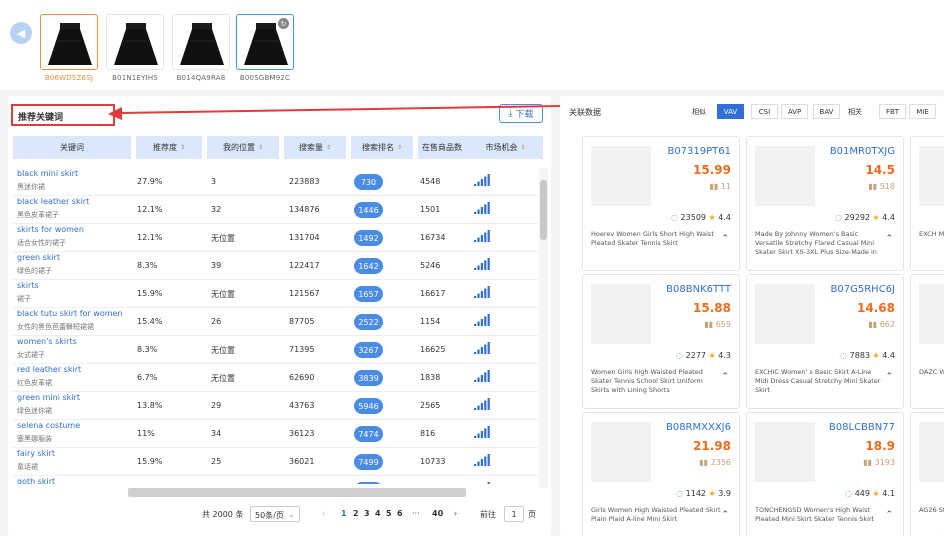 The image size is (944, 536). What do you see at coordinates (443, 147) in the screenshot?
I see `col-count: 在售商品数` at bounding box center [443, 147].